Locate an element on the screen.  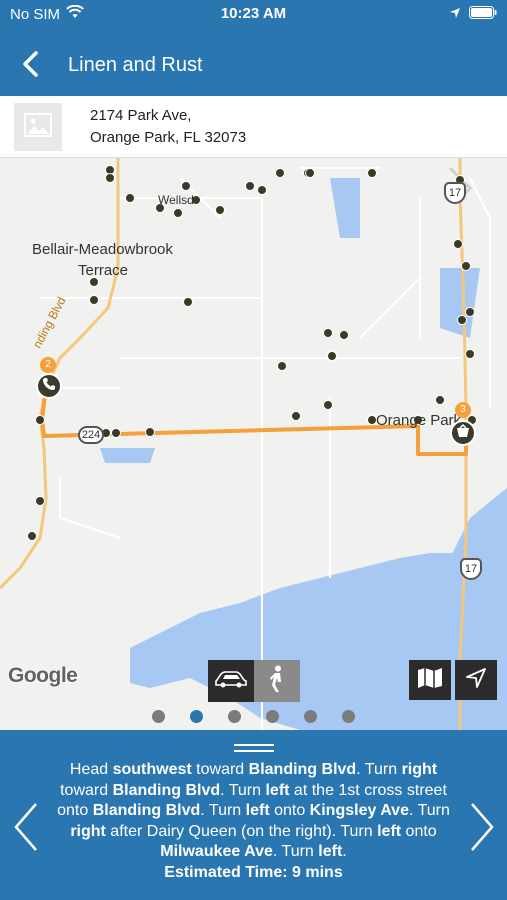
status-bar: No SIM 10:23 AM is located at coordinates (253, 15).